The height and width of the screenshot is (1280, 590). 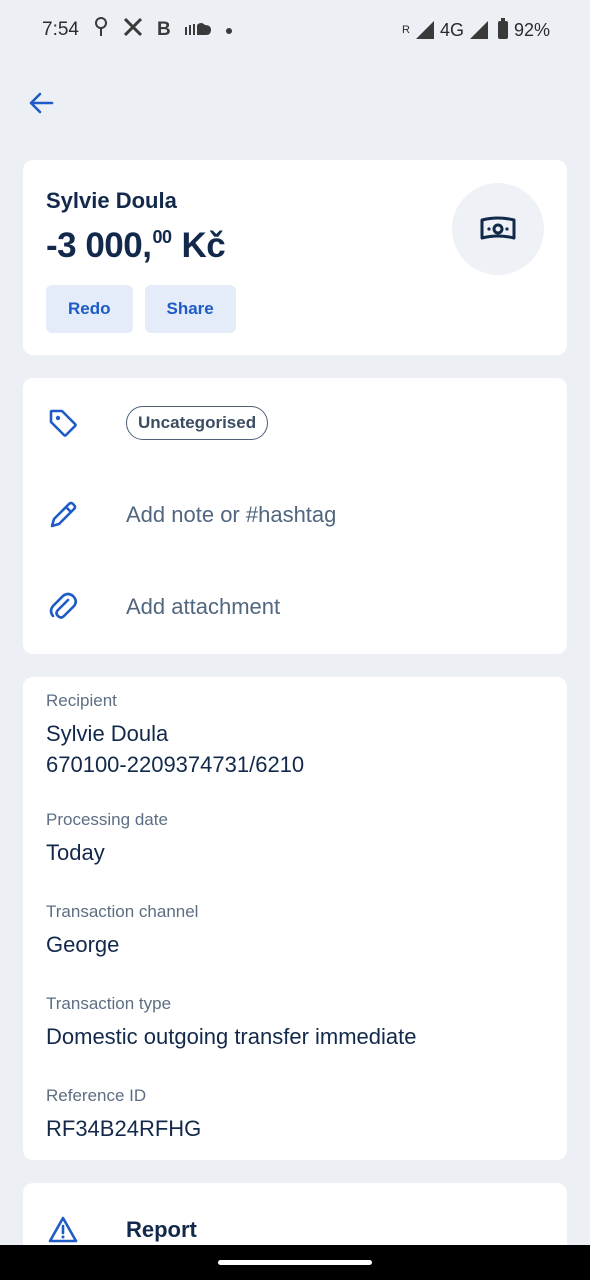 I want to click on system-navigation-bar, so click(x=295, y=1262).